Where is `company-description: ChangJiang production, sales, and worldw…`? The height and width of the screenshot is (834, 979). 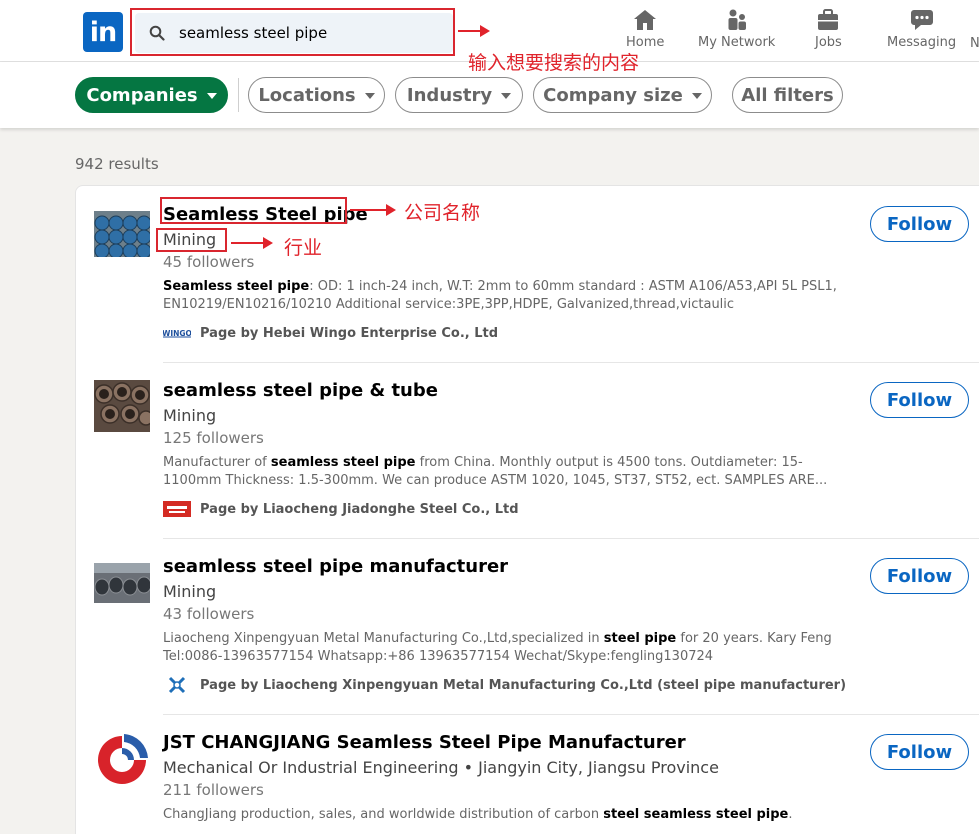 company-description: ChangJiang production, sales, and worldw… is located at coordinates (508, 815).